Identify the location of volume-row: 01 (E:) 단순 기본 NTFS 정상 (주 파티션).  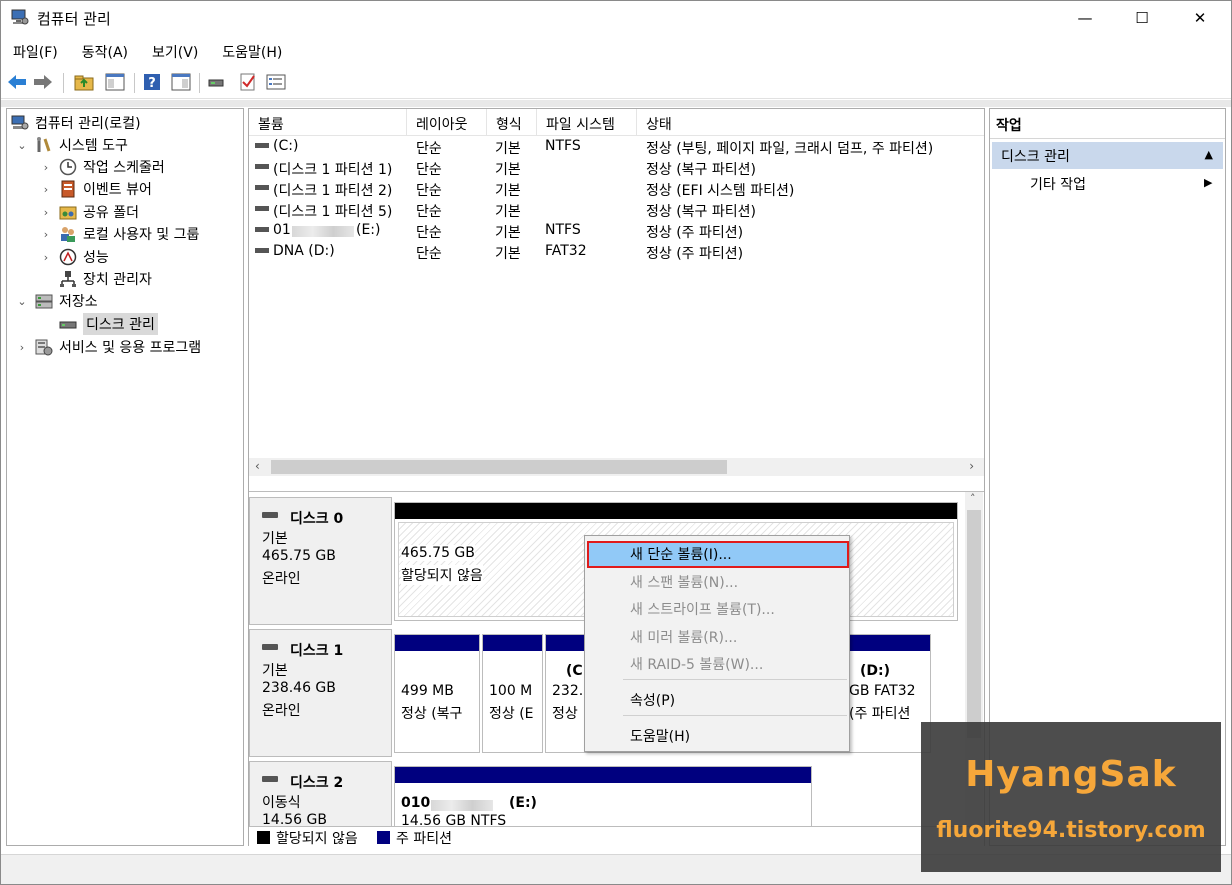
(616, 231).